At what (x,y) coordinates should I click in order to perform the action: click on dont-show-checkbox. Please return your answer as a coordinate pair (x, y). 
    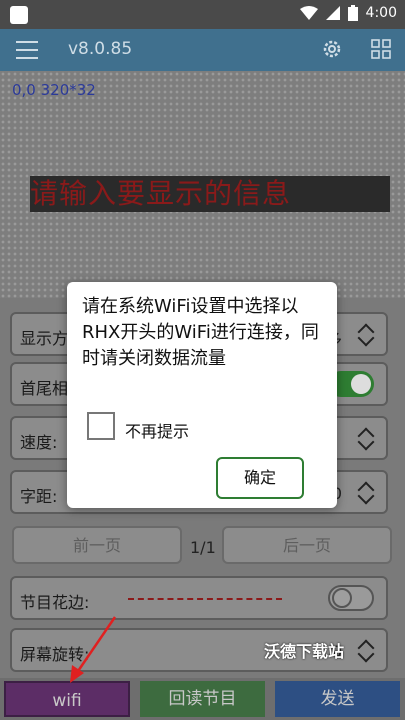
    Looking at the image, I should click on (101, 426).